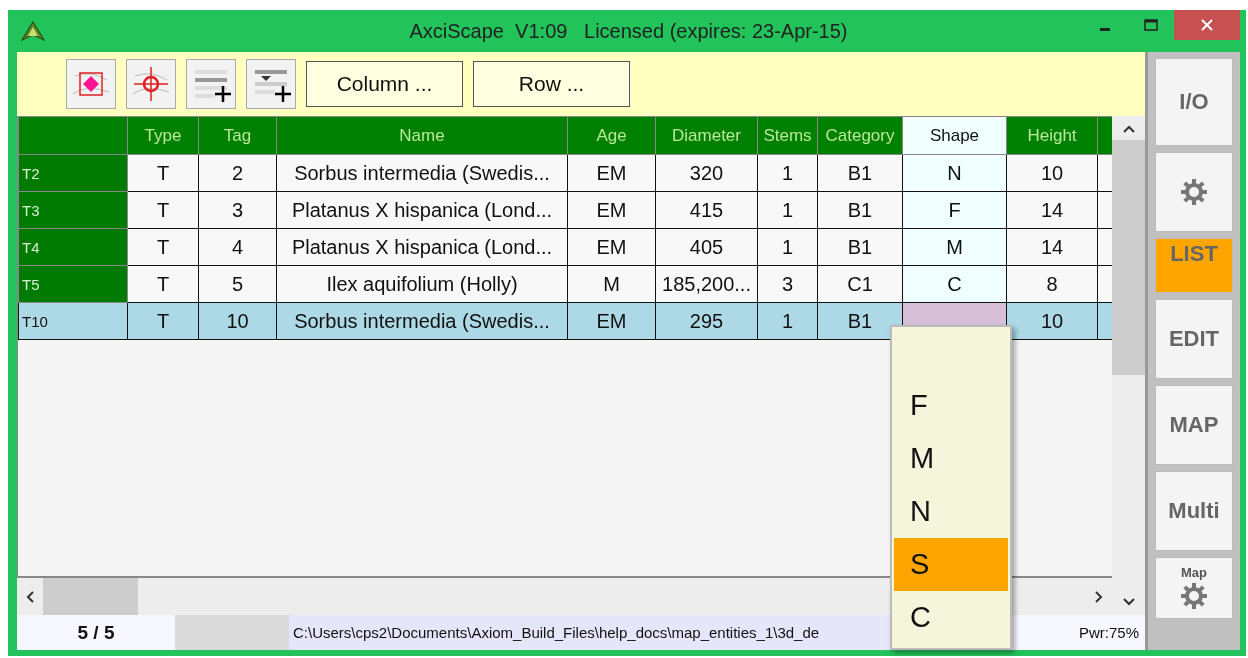 This screenshot has width=1248, height=658. I want to click on table-cell: F, so click(954, 210).